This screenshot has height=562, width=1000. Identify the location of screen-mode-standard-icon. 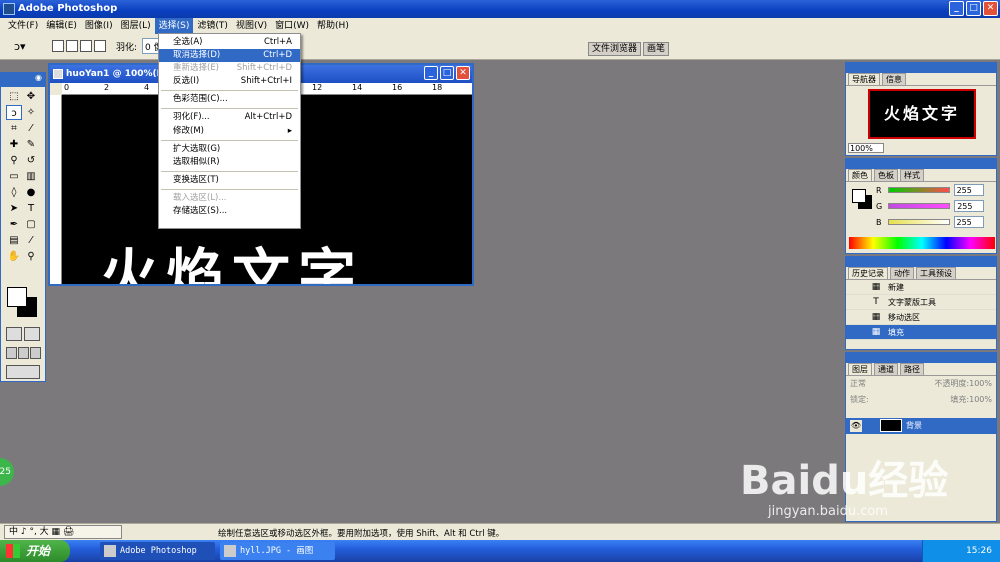
(11, 353).